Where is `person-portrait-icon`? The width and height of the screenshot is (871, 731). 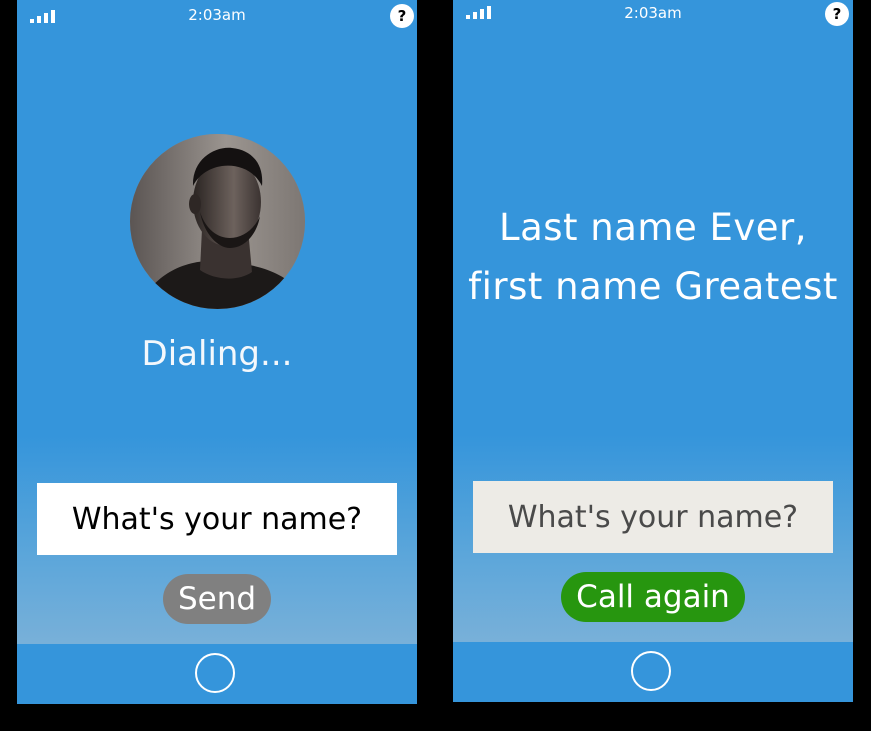
person-portrait-icon is located at coordinates (217, 221).